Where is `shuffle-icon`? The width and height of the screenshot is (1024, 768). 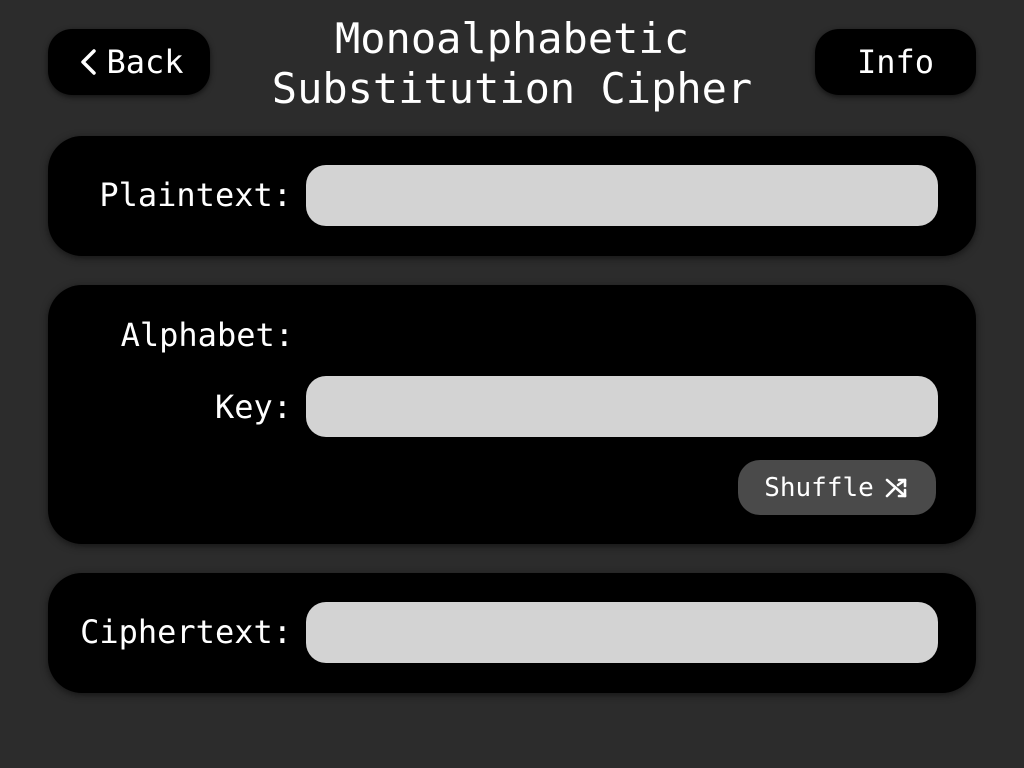 shuffle-icon is located at coordinates (896, 487).